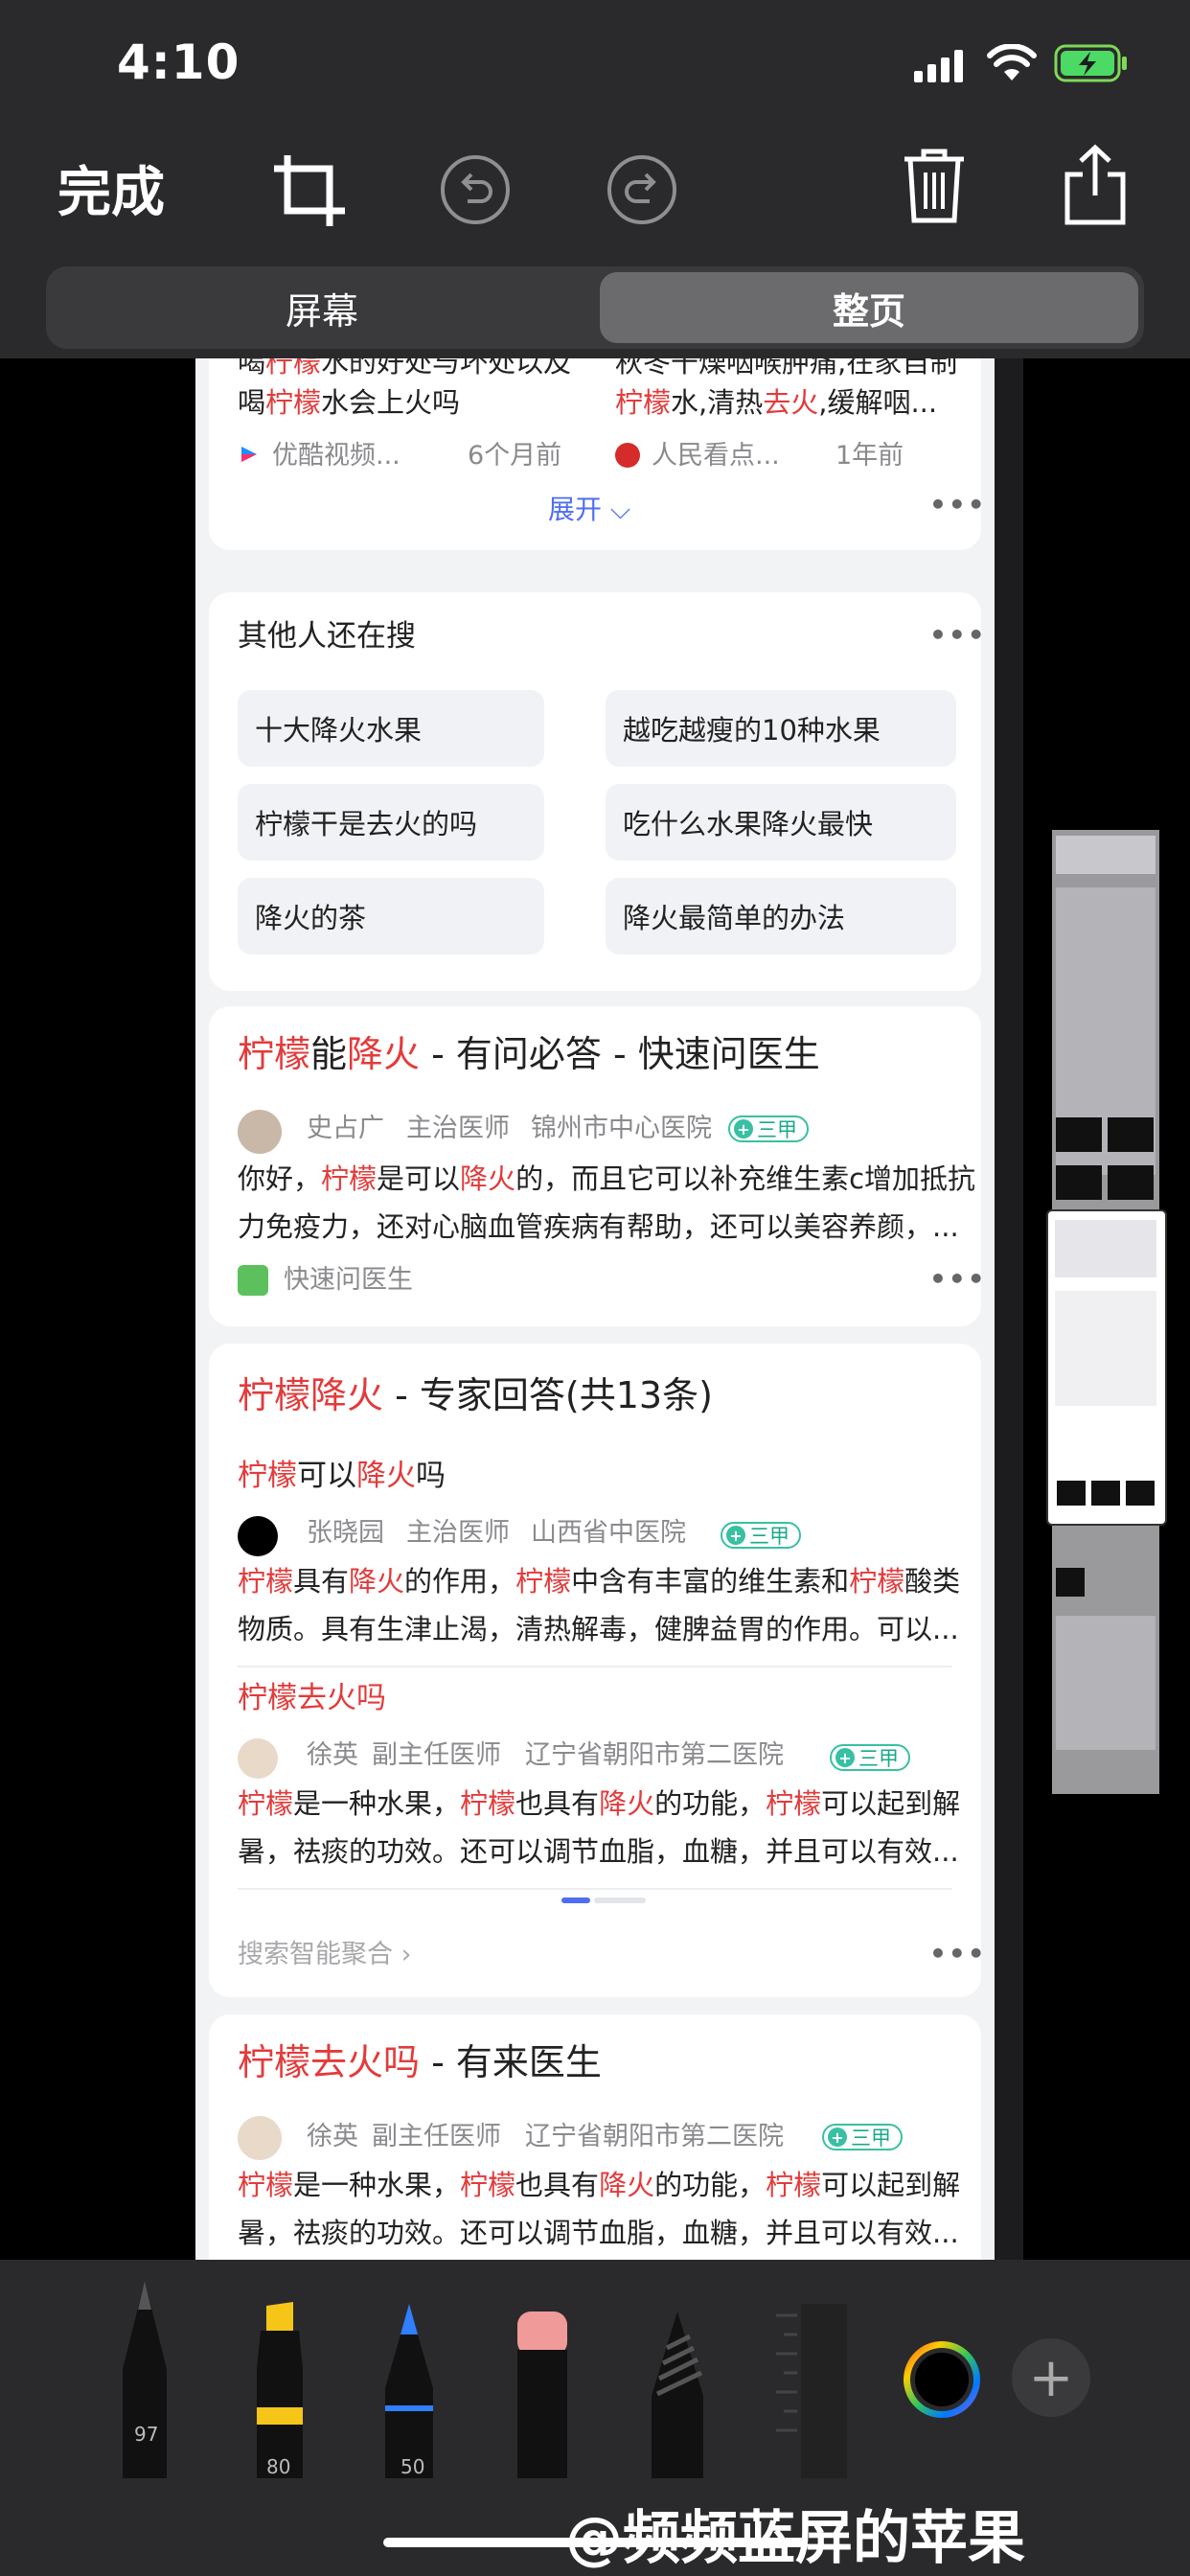  Describe the element at coordinates (312, 1698) in the screenshot. I see `question-title: 柠檬去火吗` at that location.